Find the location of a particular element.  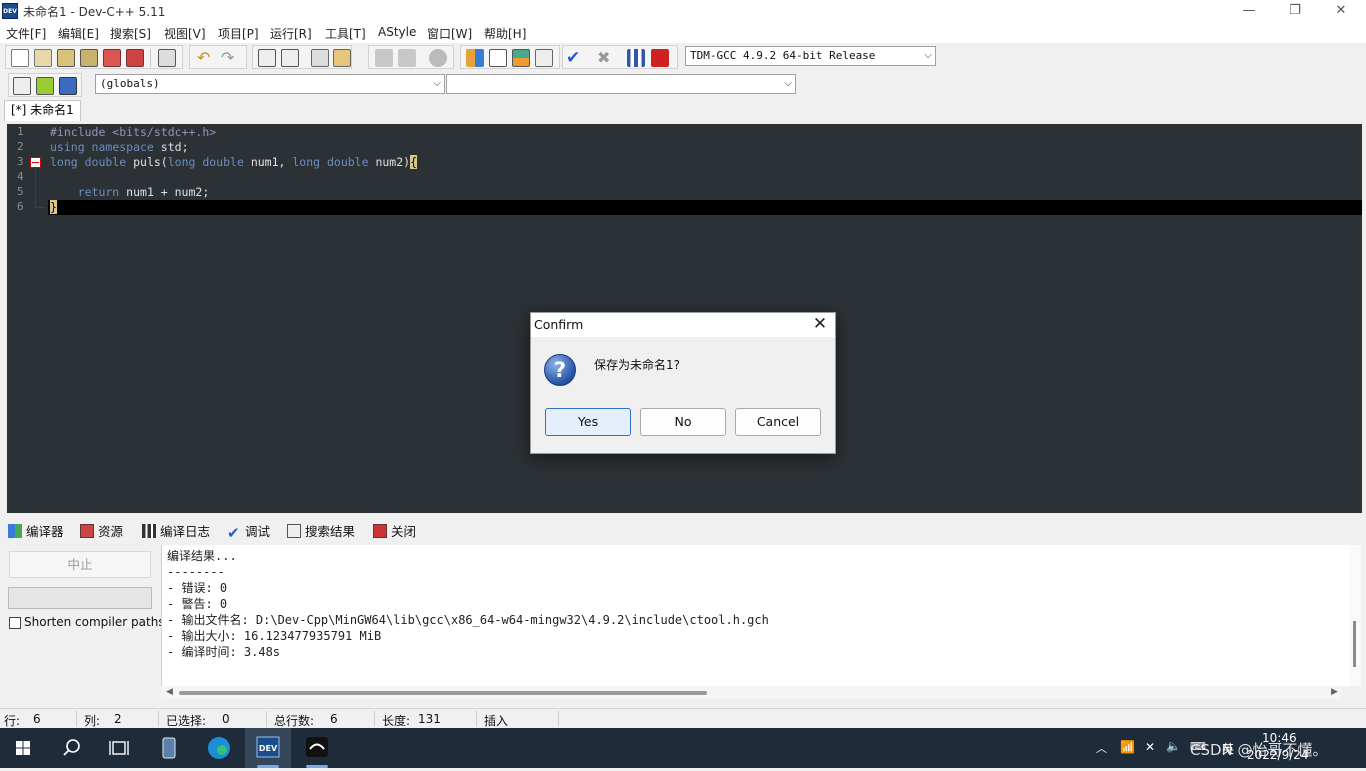

menu-tools: 工具[T] is located at coordinates (345, 33).